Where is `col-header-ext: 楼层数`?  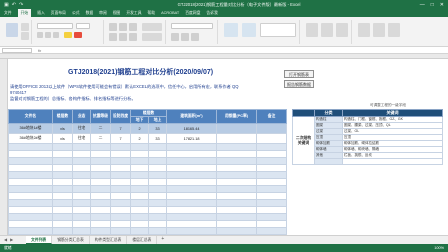
col-header-ext: 楼层数 is located at coordinates (62, 116).